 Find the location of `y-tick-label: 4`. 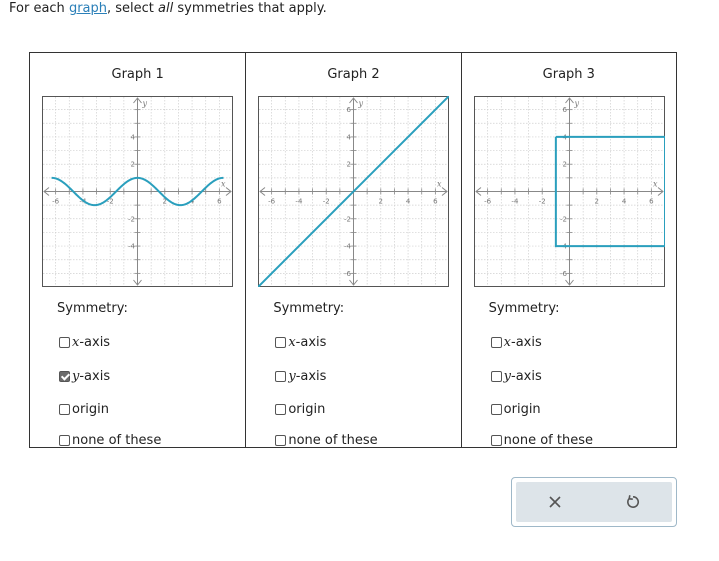

y-tick-label: 4 is located at coordinates (133, 137).